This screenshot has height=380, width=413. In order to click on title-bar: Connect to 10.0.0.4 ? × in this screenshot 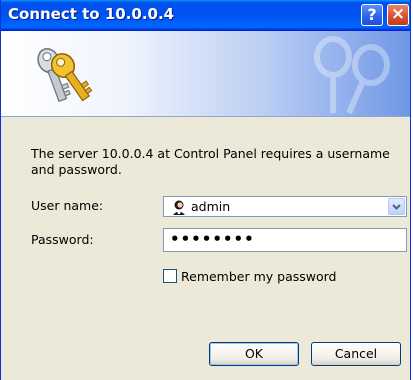, I will do `click(205, 15)`.